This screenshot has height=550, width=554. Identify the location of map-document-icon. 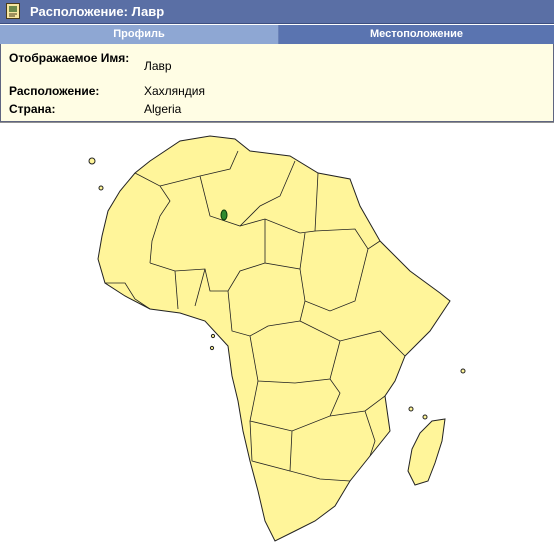
(13, 11).